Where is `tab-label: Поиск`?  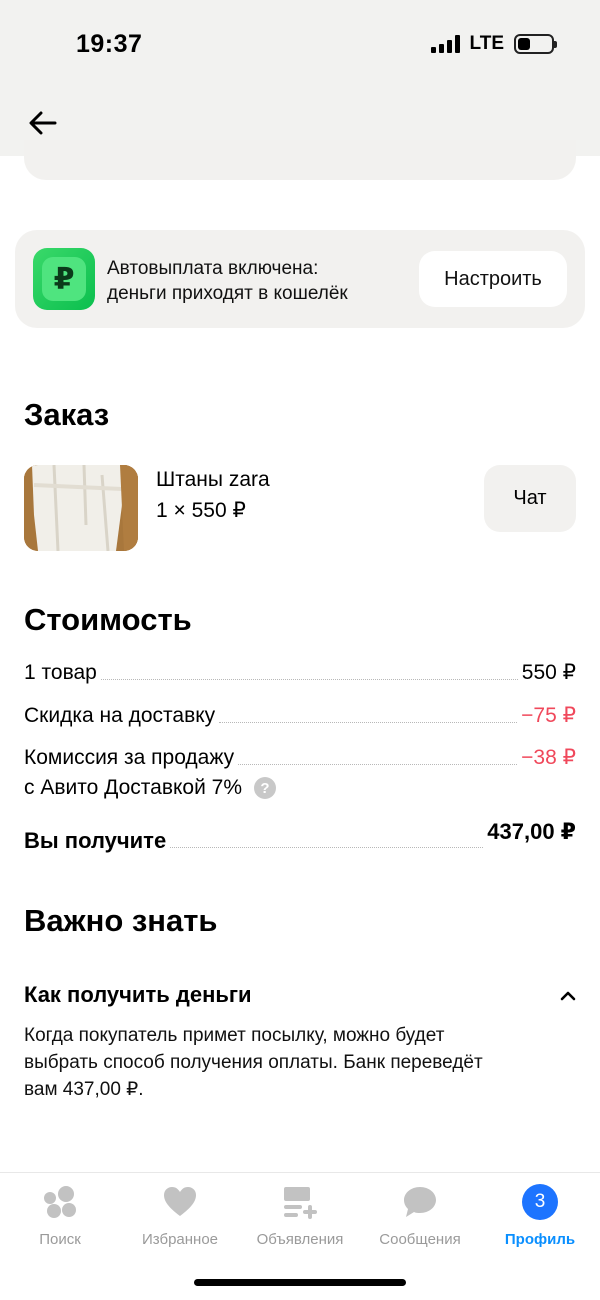
tab-label: Поиск is located at coordinates (60, 1239).